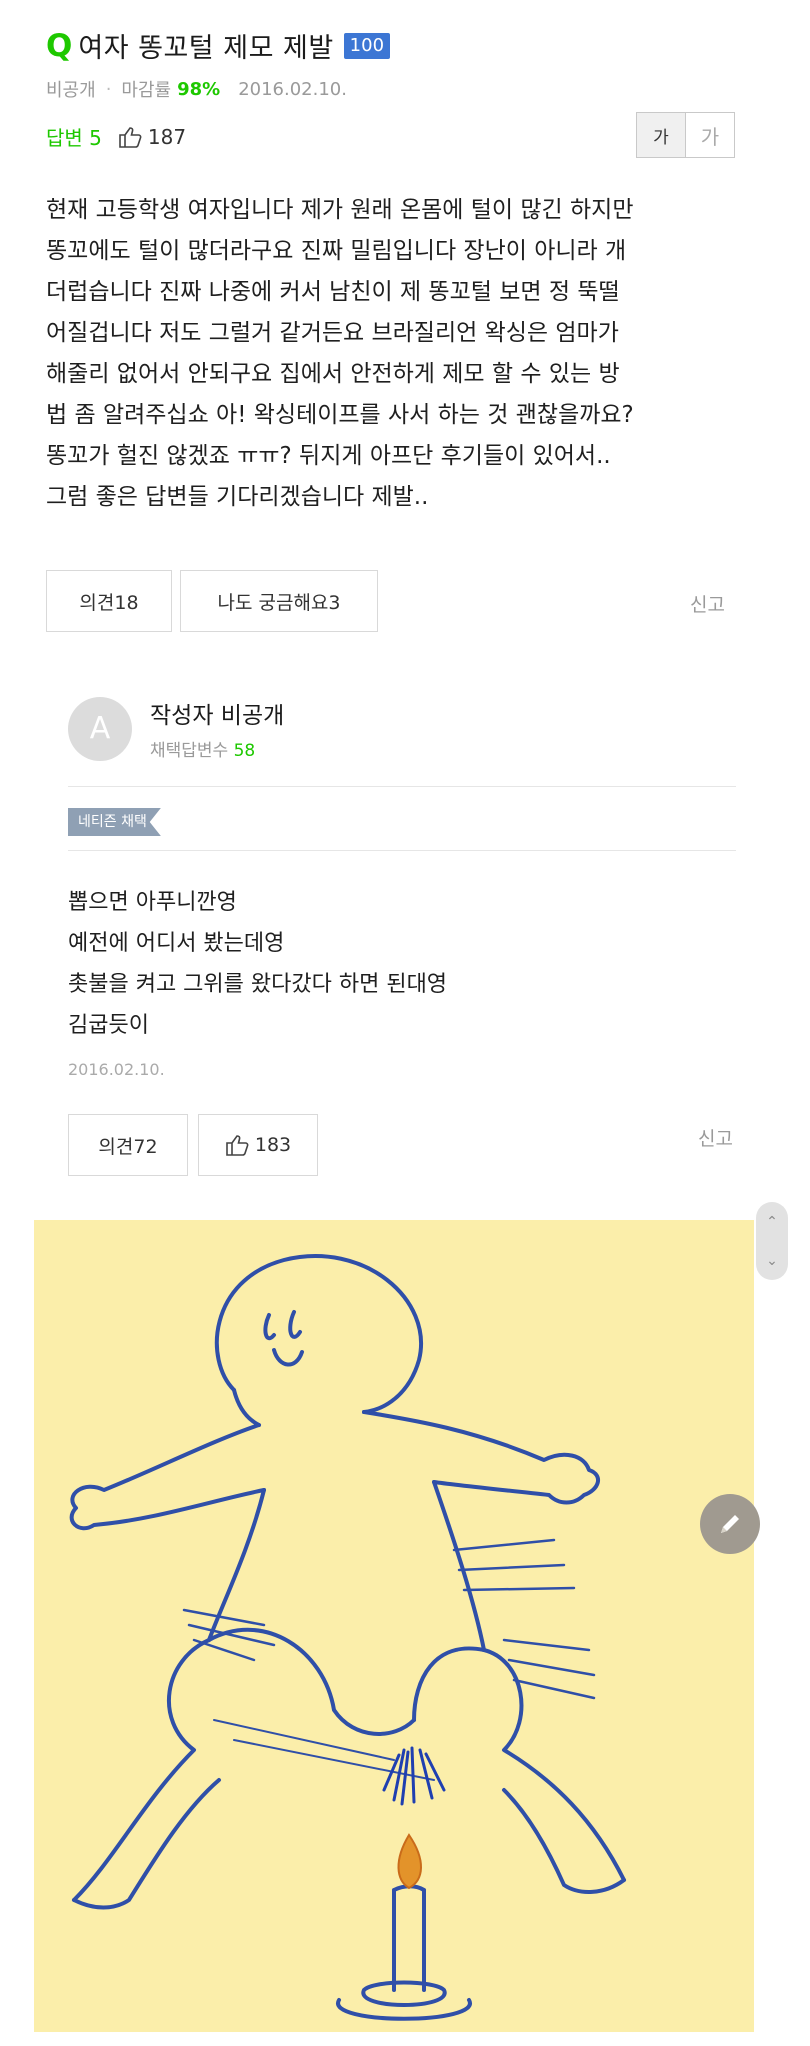 This screenshot has height=2046, width=810. I want to click on scroll-down-icon: ⌄, so click(772, 1261).